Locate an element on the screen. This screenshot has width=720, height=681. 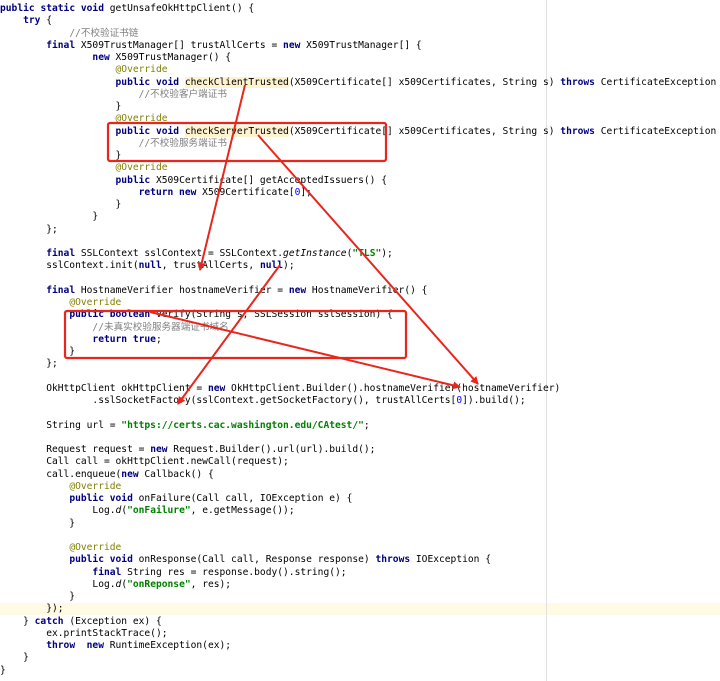
annotation-box-server-trusted is located at coordinates (247, 142).